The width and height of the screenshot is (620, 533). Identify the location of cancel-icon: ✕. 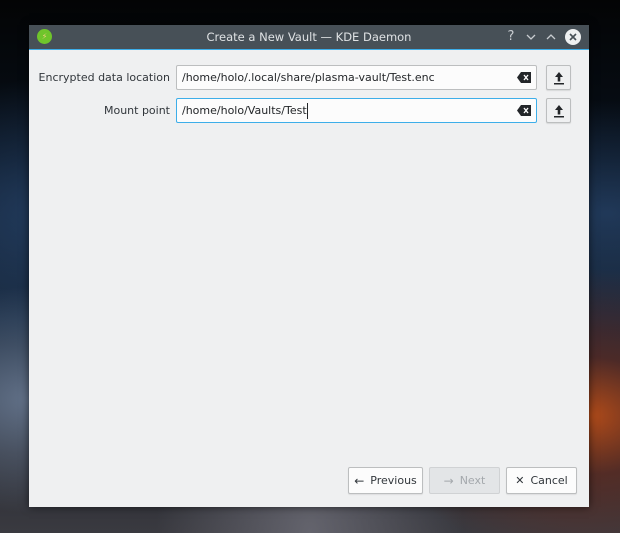
(520, 480).